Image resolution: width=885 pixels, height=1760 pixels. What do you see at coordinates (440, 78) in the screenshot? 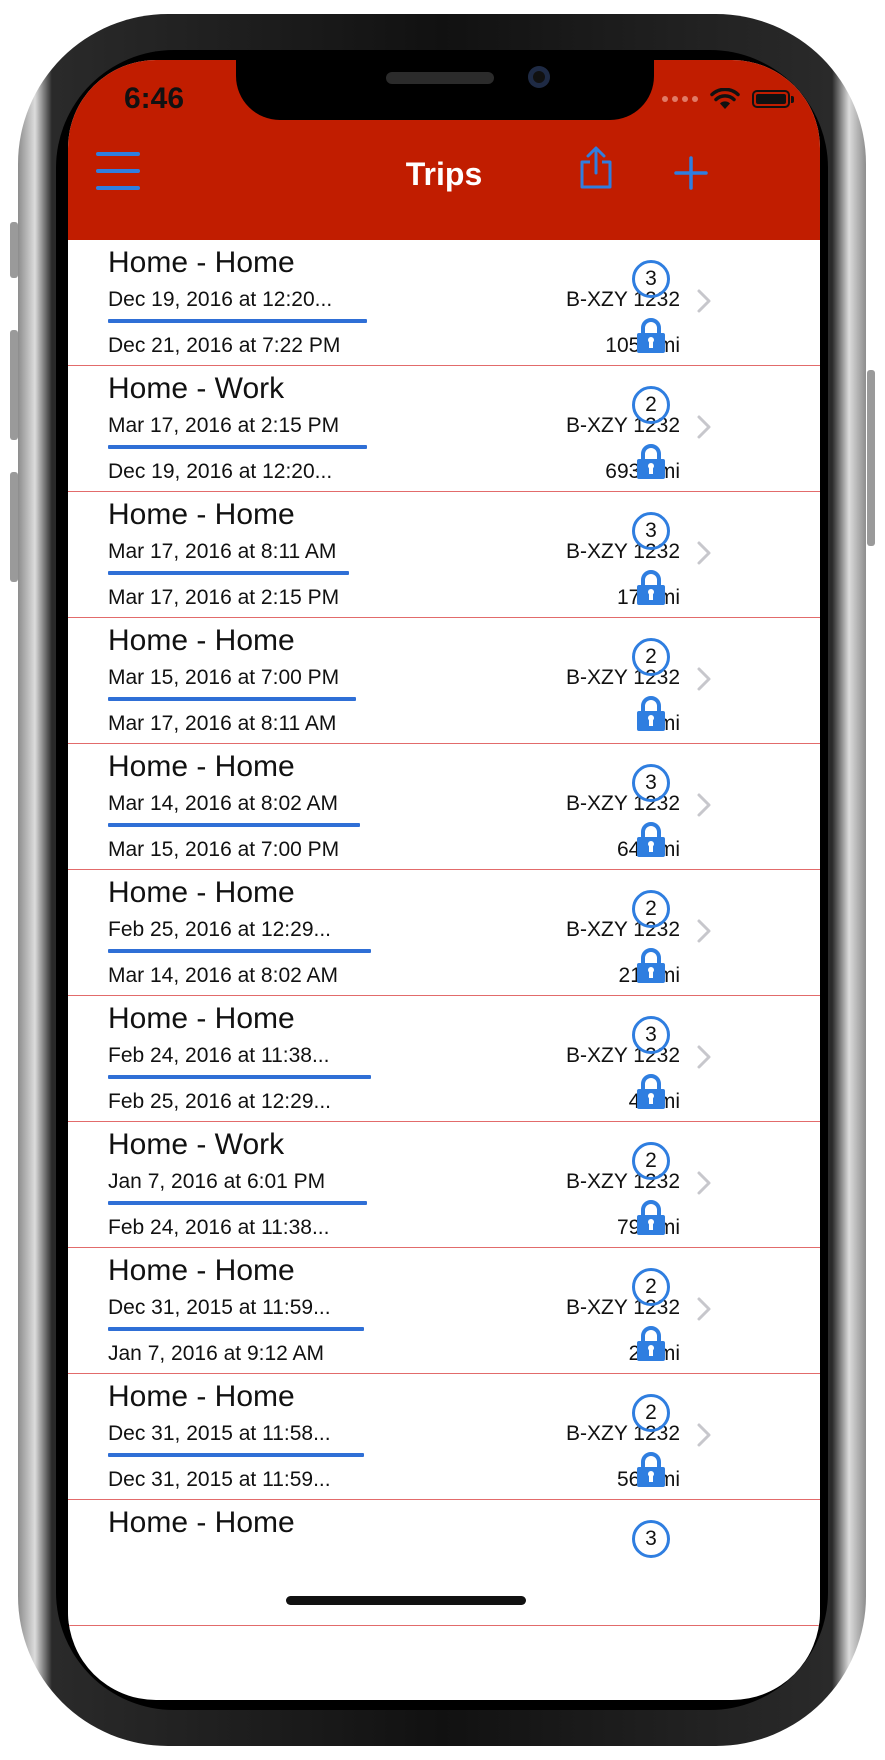
I see `speaker` at bounding box center [440, 78].